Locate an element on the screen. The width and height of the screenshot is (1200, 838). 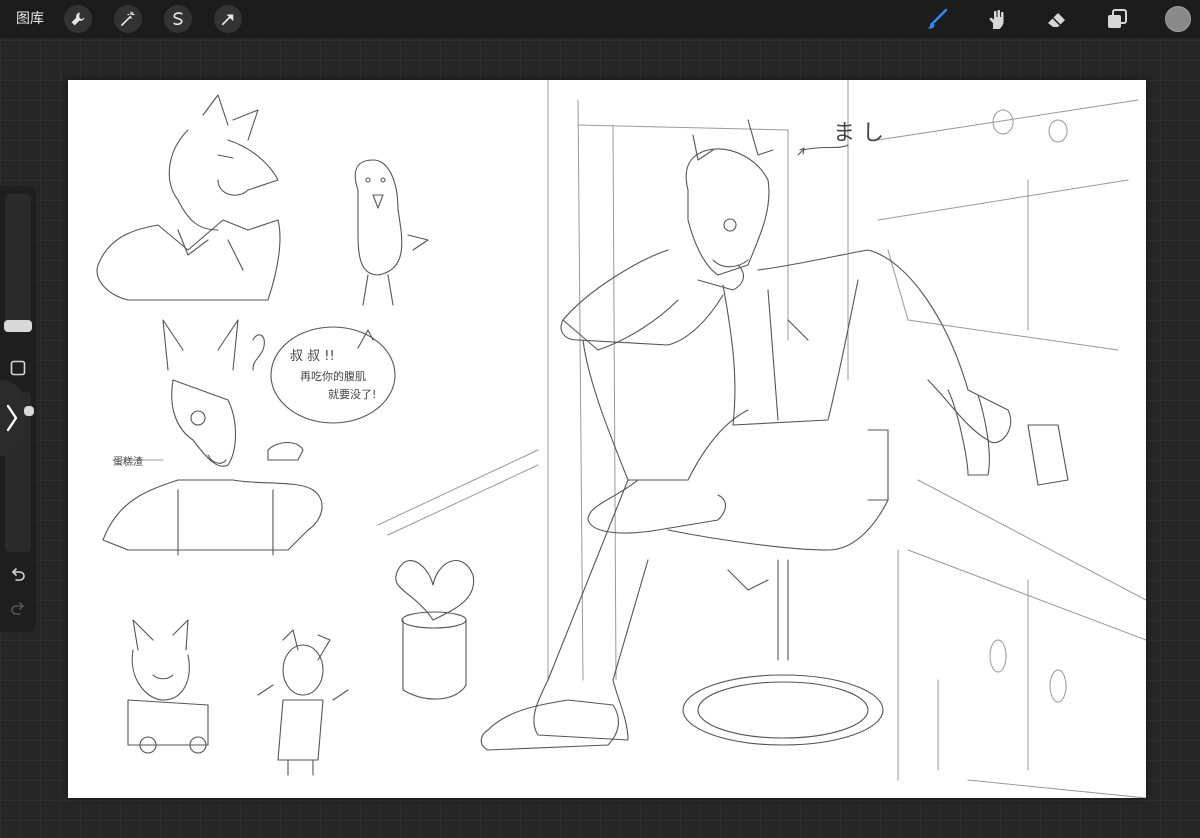
chevron-right-icon is located at coordinates (12, 418).